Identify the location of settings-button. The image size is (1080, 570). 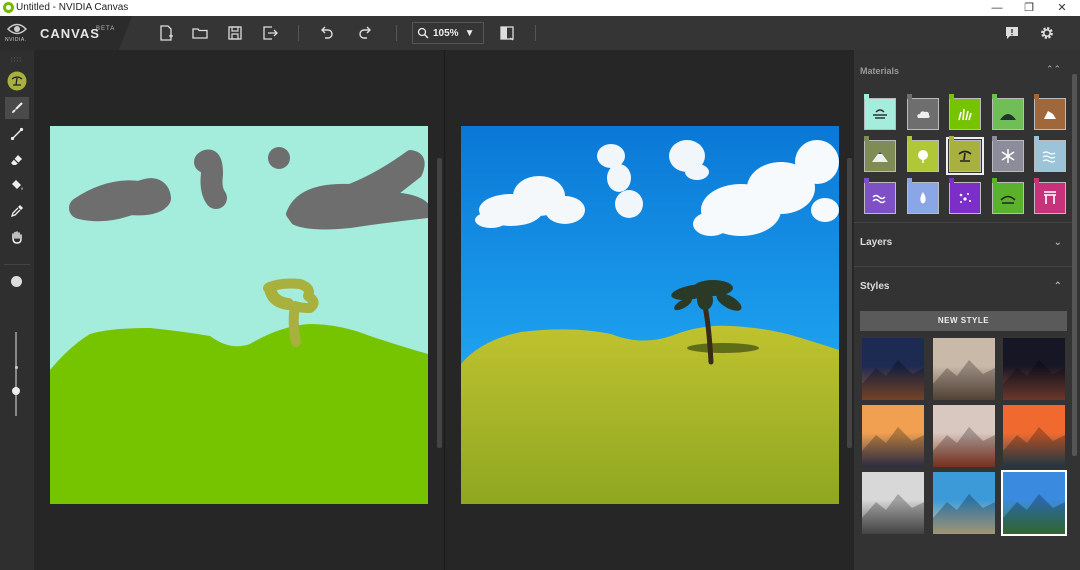
(1047, 33).